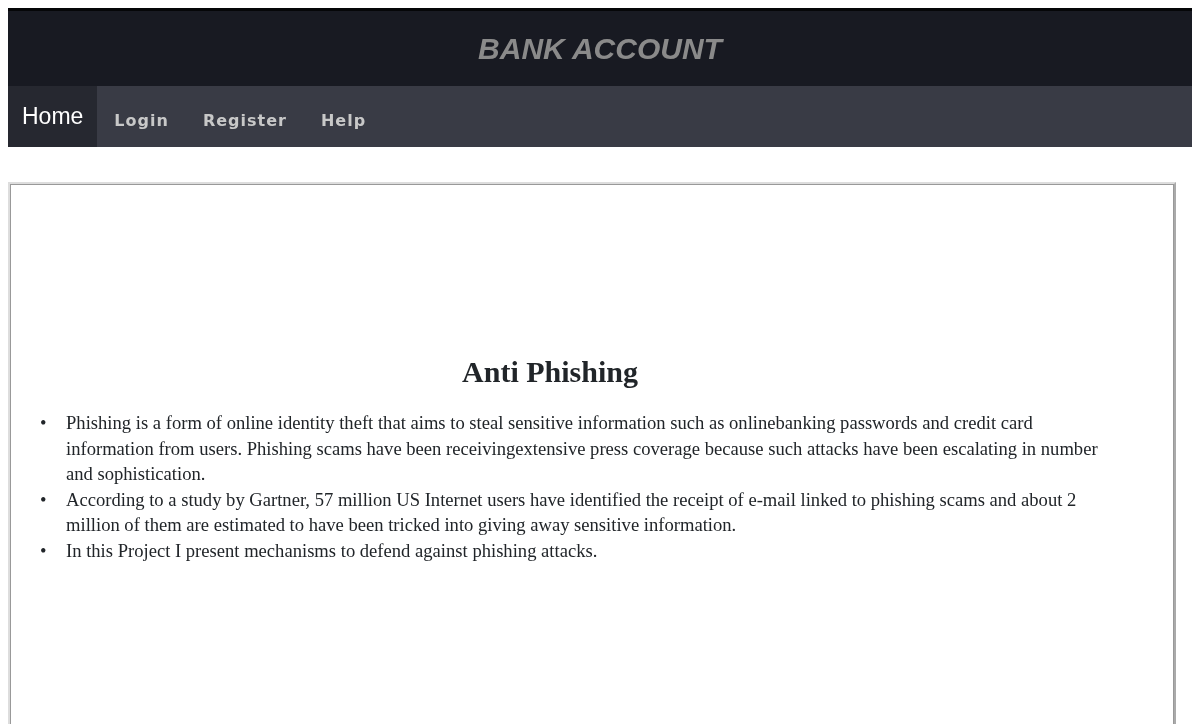 Image resolution: width=1192 pixels, height=724 pixels. I want to click on bullet-text: In this Project I present mechanisms to defend against phishing attacks., so click(332, 550).